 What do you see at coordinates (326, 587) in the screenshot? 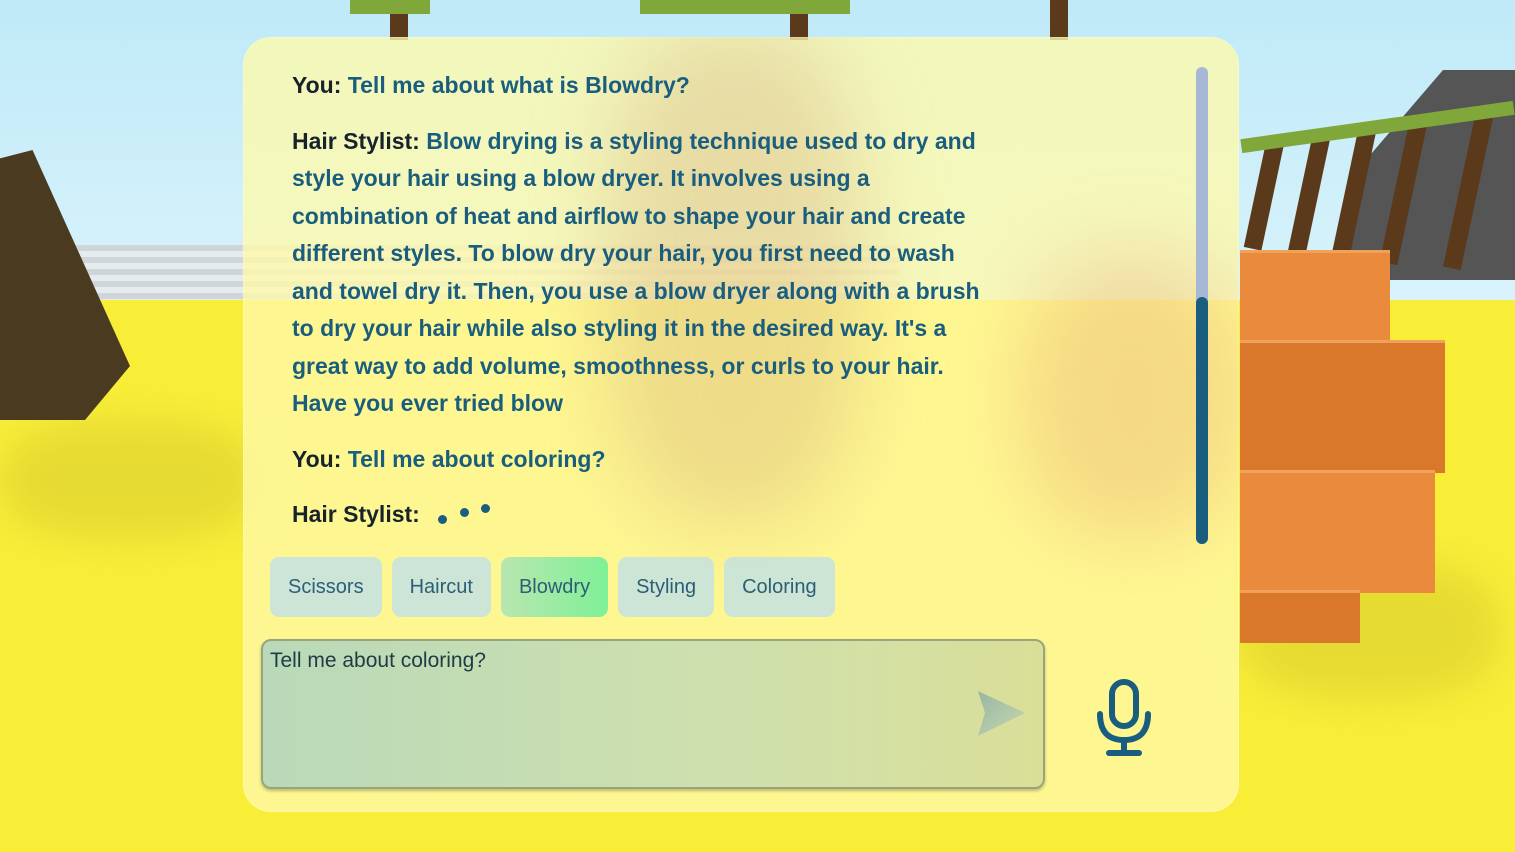
I see `topic-chip-scissors: Scissors` at bounding box center [326, 587].